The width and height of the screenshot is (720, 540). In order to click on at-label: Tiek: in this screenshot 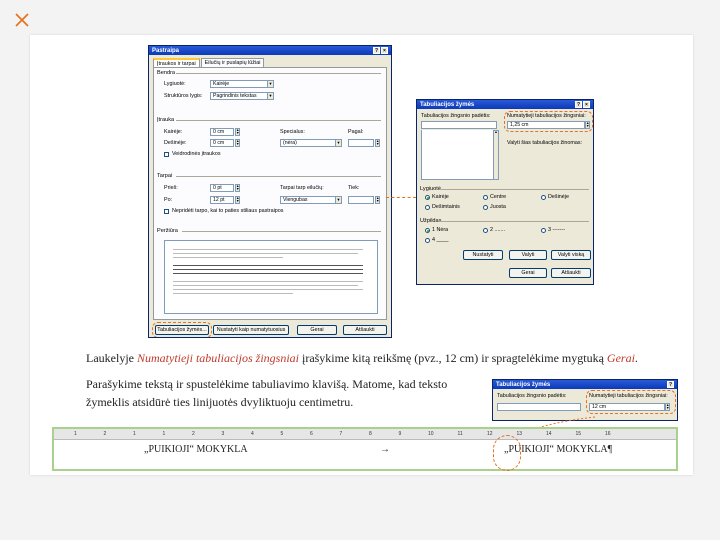, I will do `click(354, 188)`.